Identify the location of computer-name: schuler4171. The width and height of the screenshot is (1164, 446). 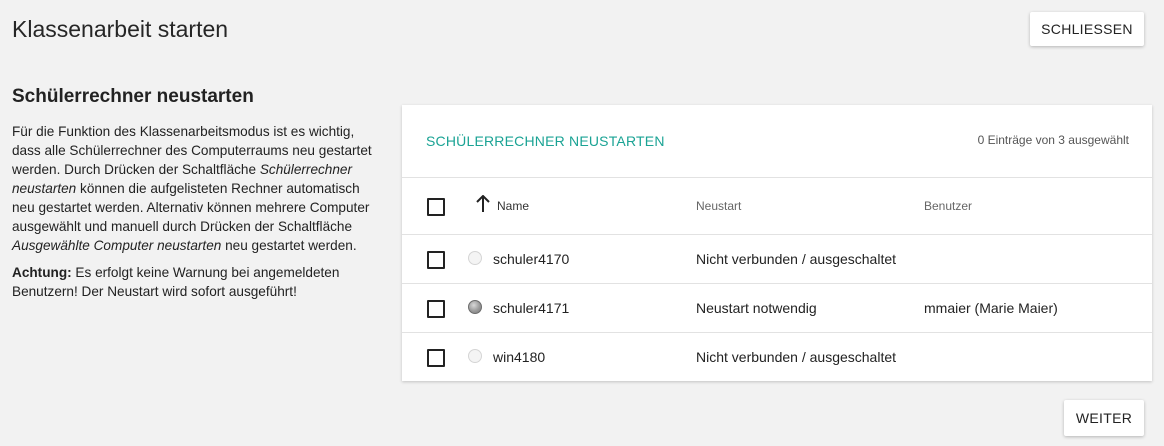
(531, 308).